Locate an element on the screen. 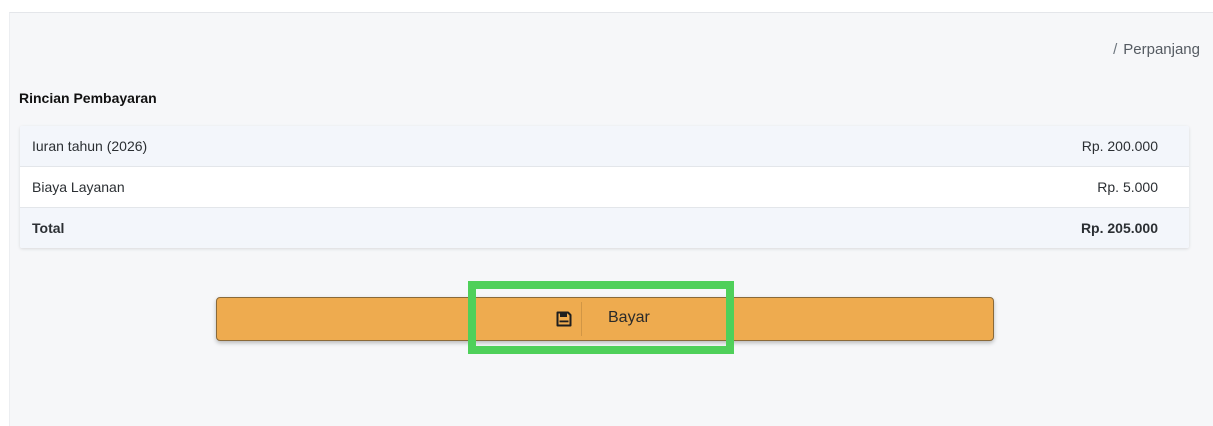 The height and width of the screenshot is (426, 1213). total-amount: Rp. 205.000 is located at coordinates (1119, 228).